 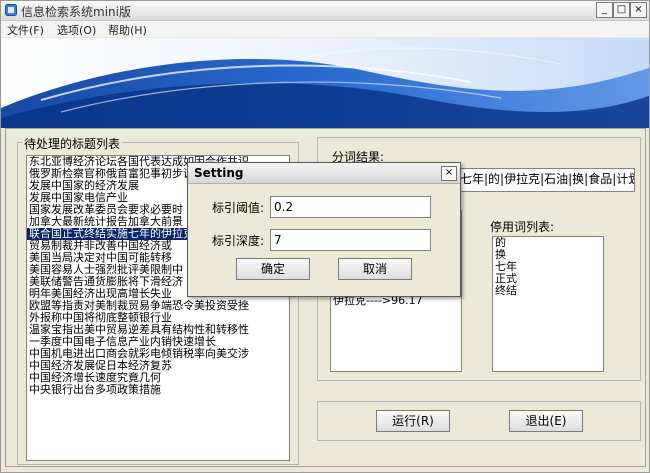 What do you see at coordinates (158, 390) in the screenshot?
I see `title-list-item: 中央银行出台多项政策措施` at bounding box center [158, 390].